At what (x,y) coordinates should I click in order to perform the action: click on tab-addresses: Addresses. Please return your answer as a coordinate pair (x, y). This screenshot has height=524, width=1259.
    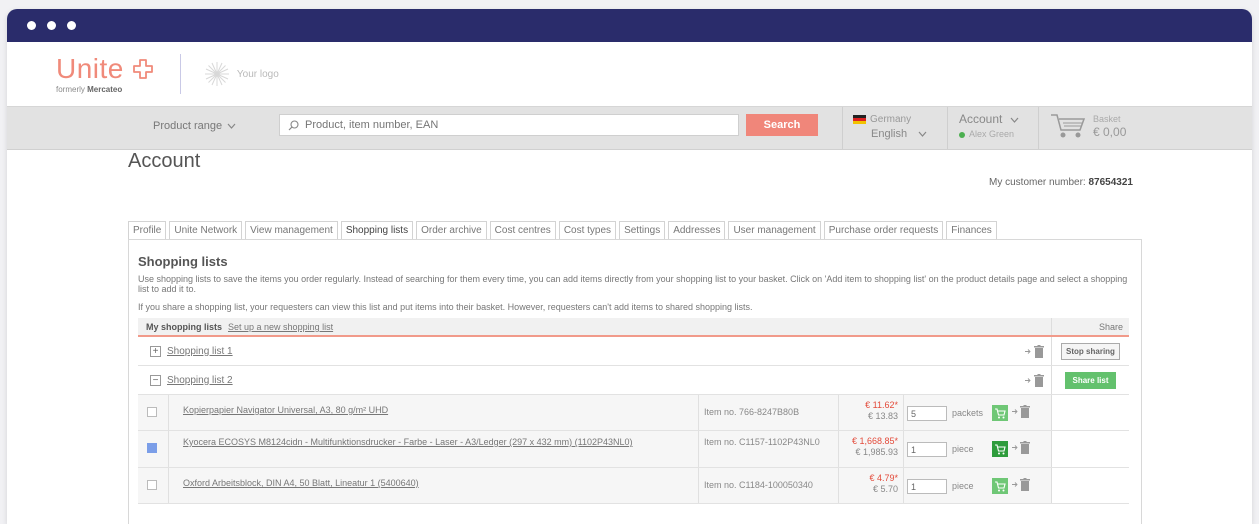
    Looking at the image, I should click on (697, 230).